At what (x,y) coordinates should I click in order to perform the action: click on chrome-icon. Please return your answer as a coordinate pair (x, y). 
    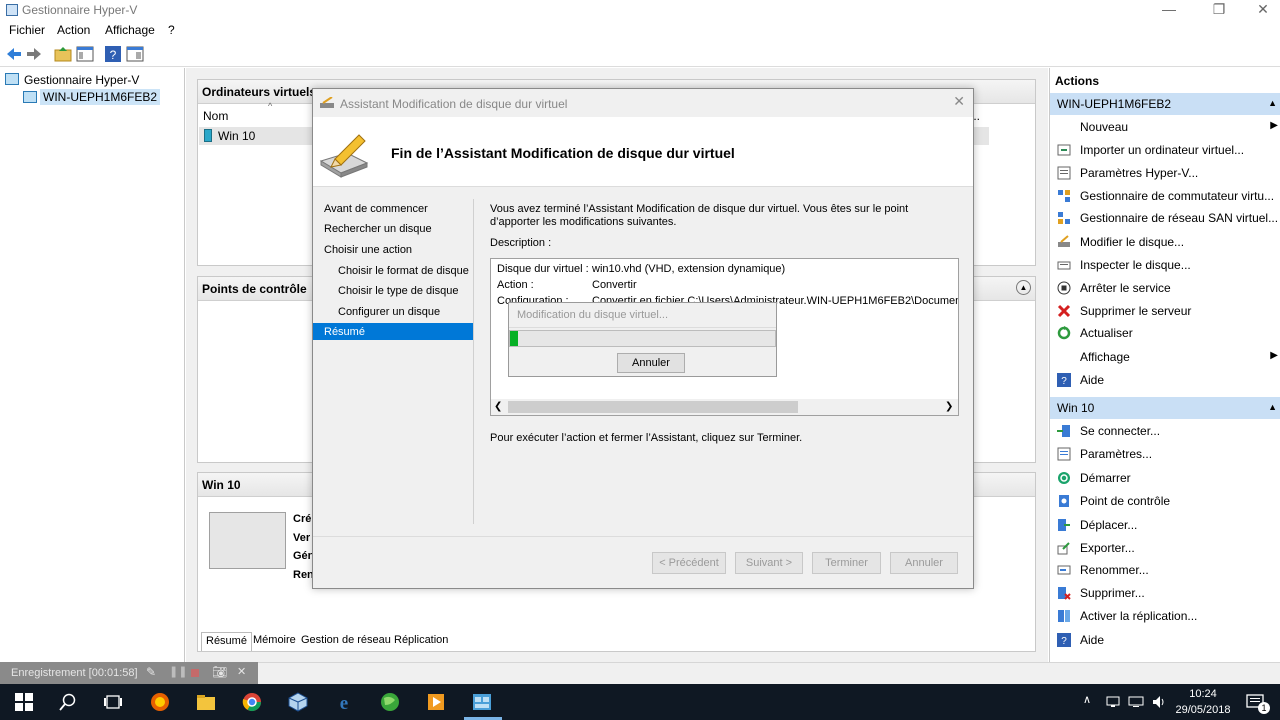
    Looking at the image, I should click on (252, 702).